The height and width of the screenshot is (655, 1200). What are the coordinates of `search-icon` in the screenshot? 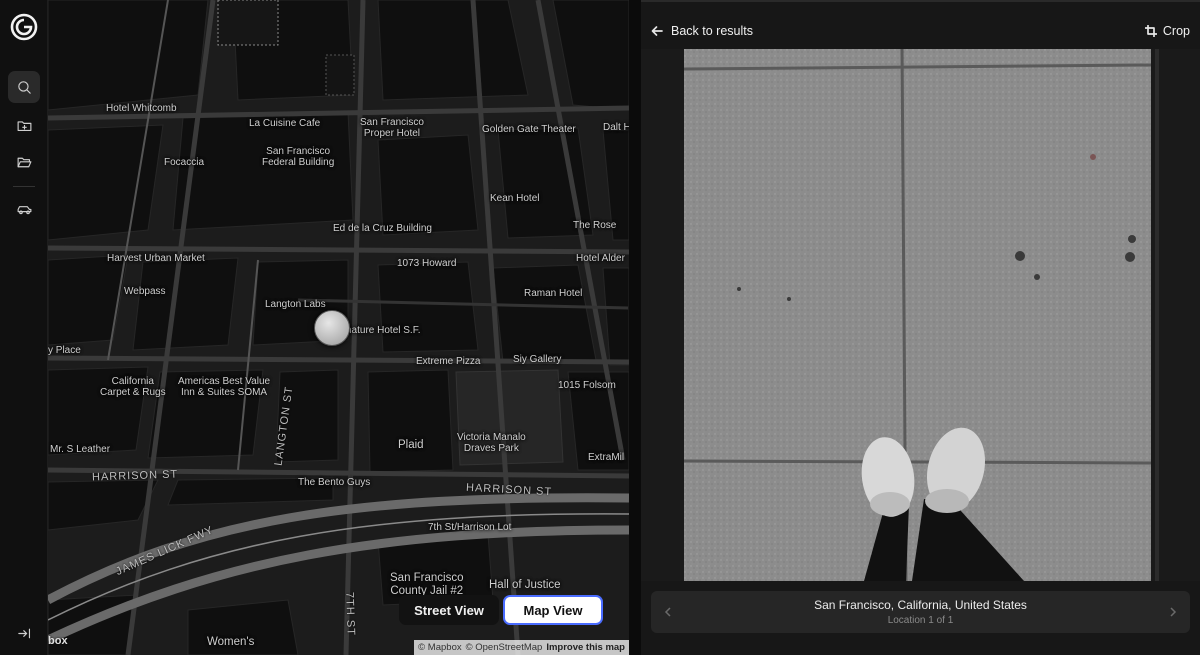 It's located at (24, 87).